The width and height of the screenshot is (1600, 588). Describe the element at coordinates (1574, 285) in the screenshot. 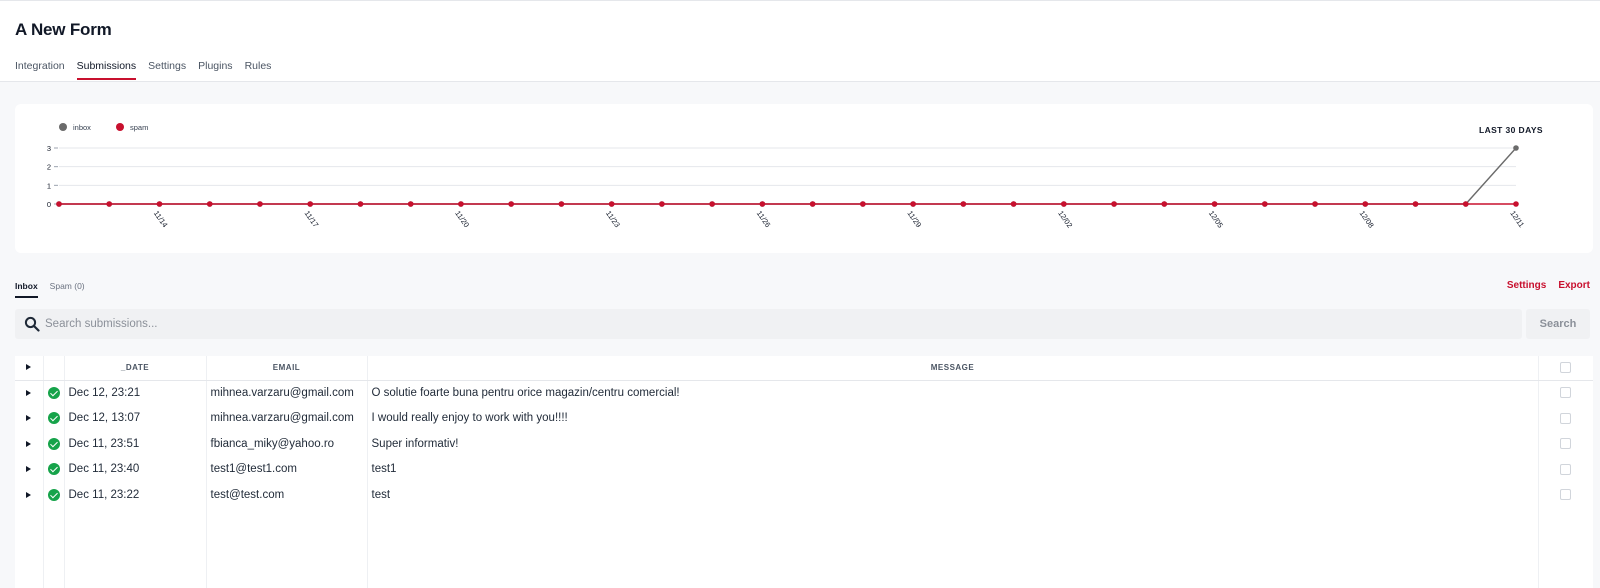

I see `export-link: Export` at that location.